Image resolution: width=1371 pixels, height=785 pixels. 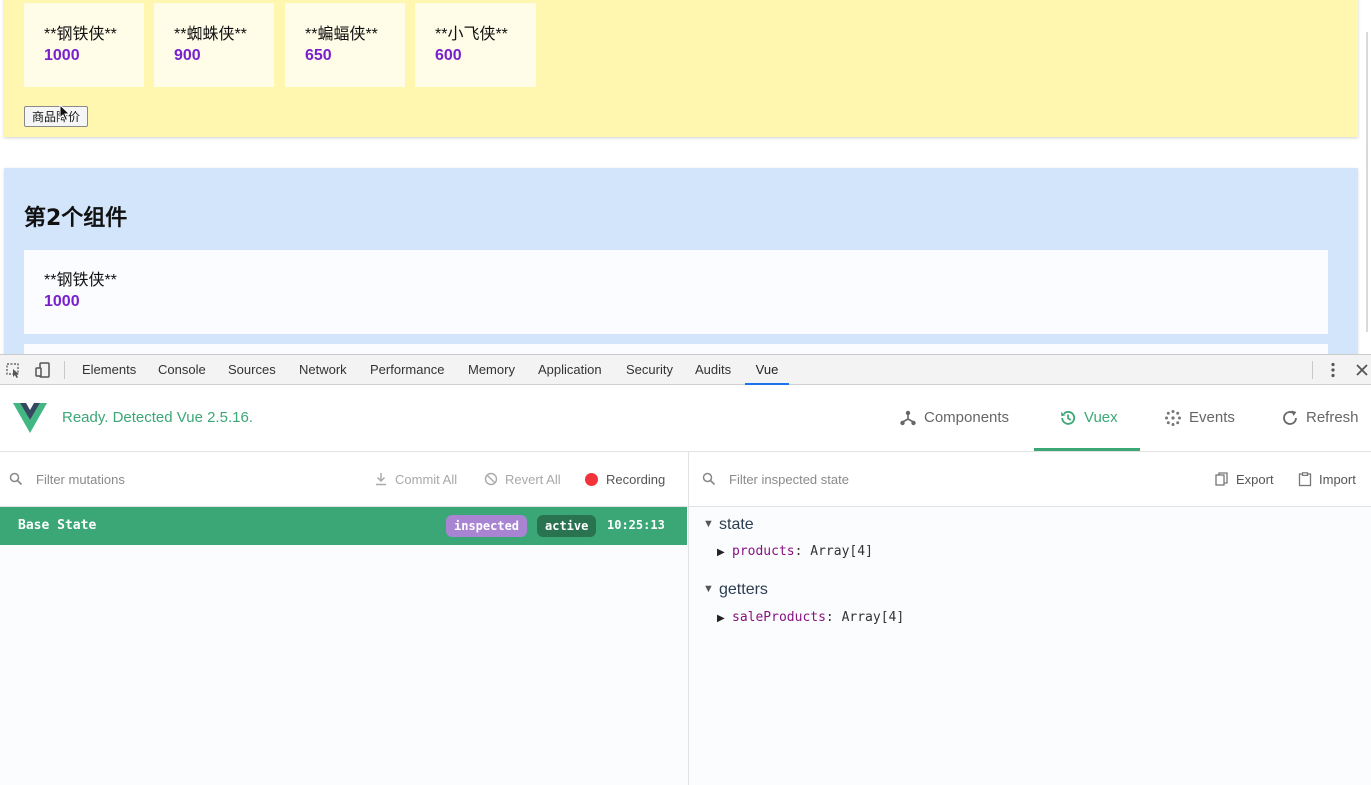 I want to click on refresh-icon, so click(x=1290, y=417).